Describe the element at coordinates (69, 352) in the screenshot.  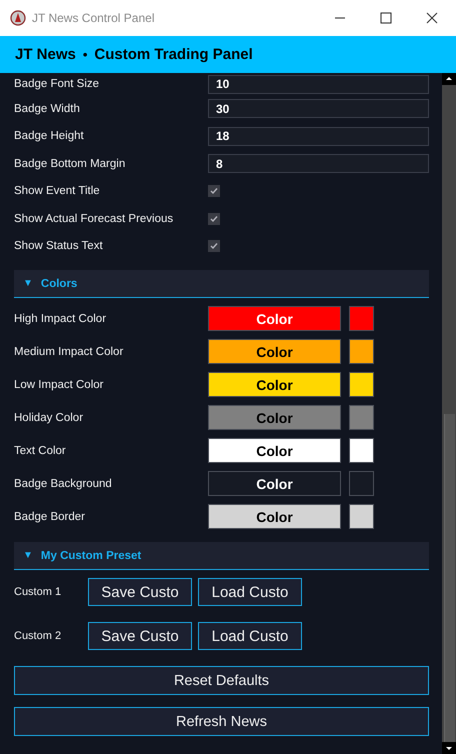
I see `color-label: Medium Impact Color` at that location.